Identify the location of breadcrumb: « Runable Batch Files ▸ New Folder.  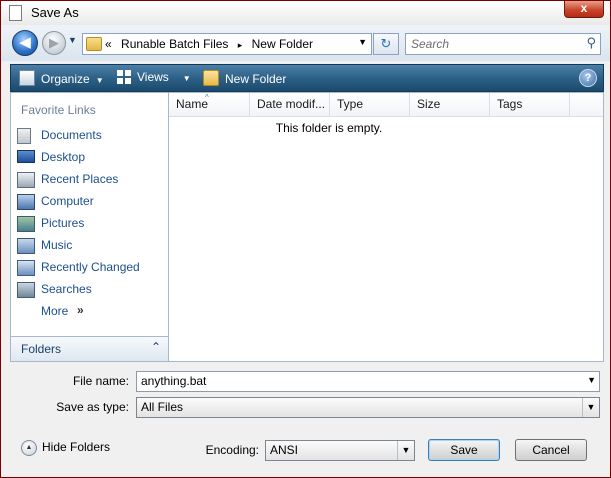
(212, 44).